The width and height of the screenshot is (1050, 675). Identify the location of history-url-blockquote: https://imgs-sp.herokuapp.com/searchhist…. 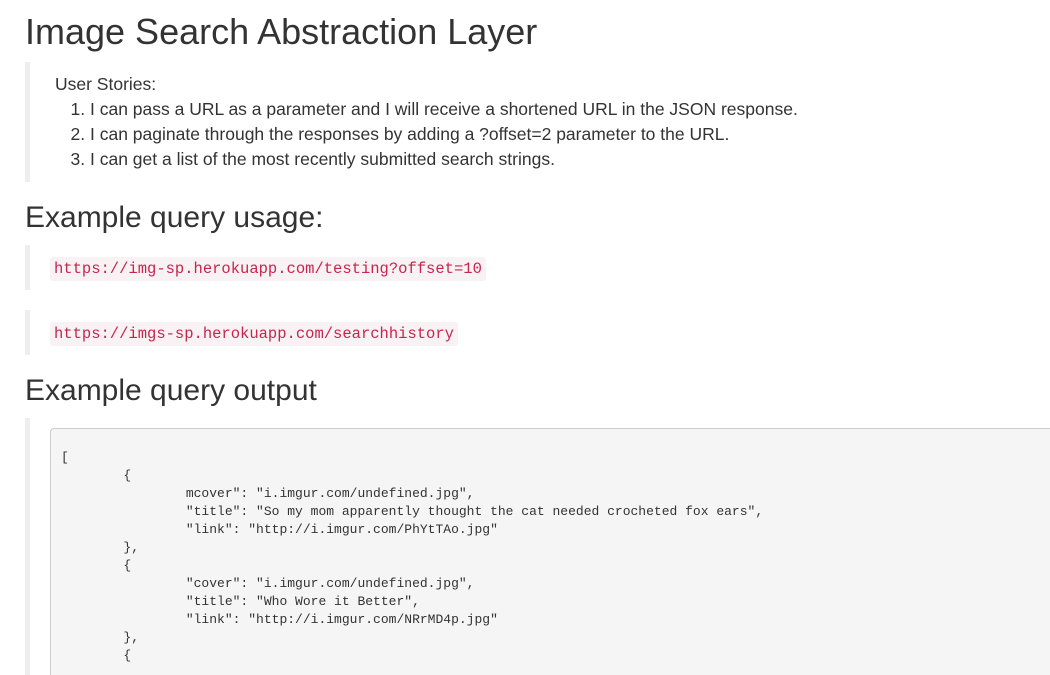
(285, 332).